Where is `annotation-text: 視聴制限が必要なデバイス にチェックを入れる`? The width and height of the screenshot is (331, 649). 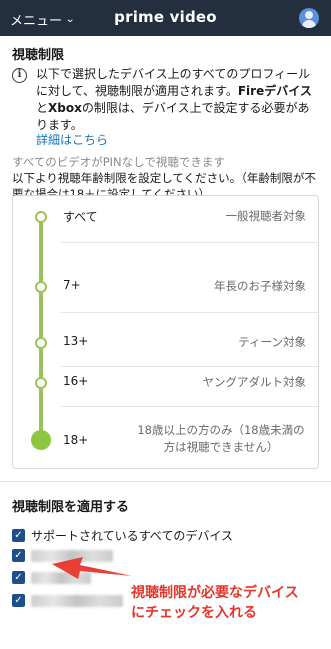 annotation-text: 視聴制限が必要なデバイス にチェックを入れる is located at coordinates (215, 603).